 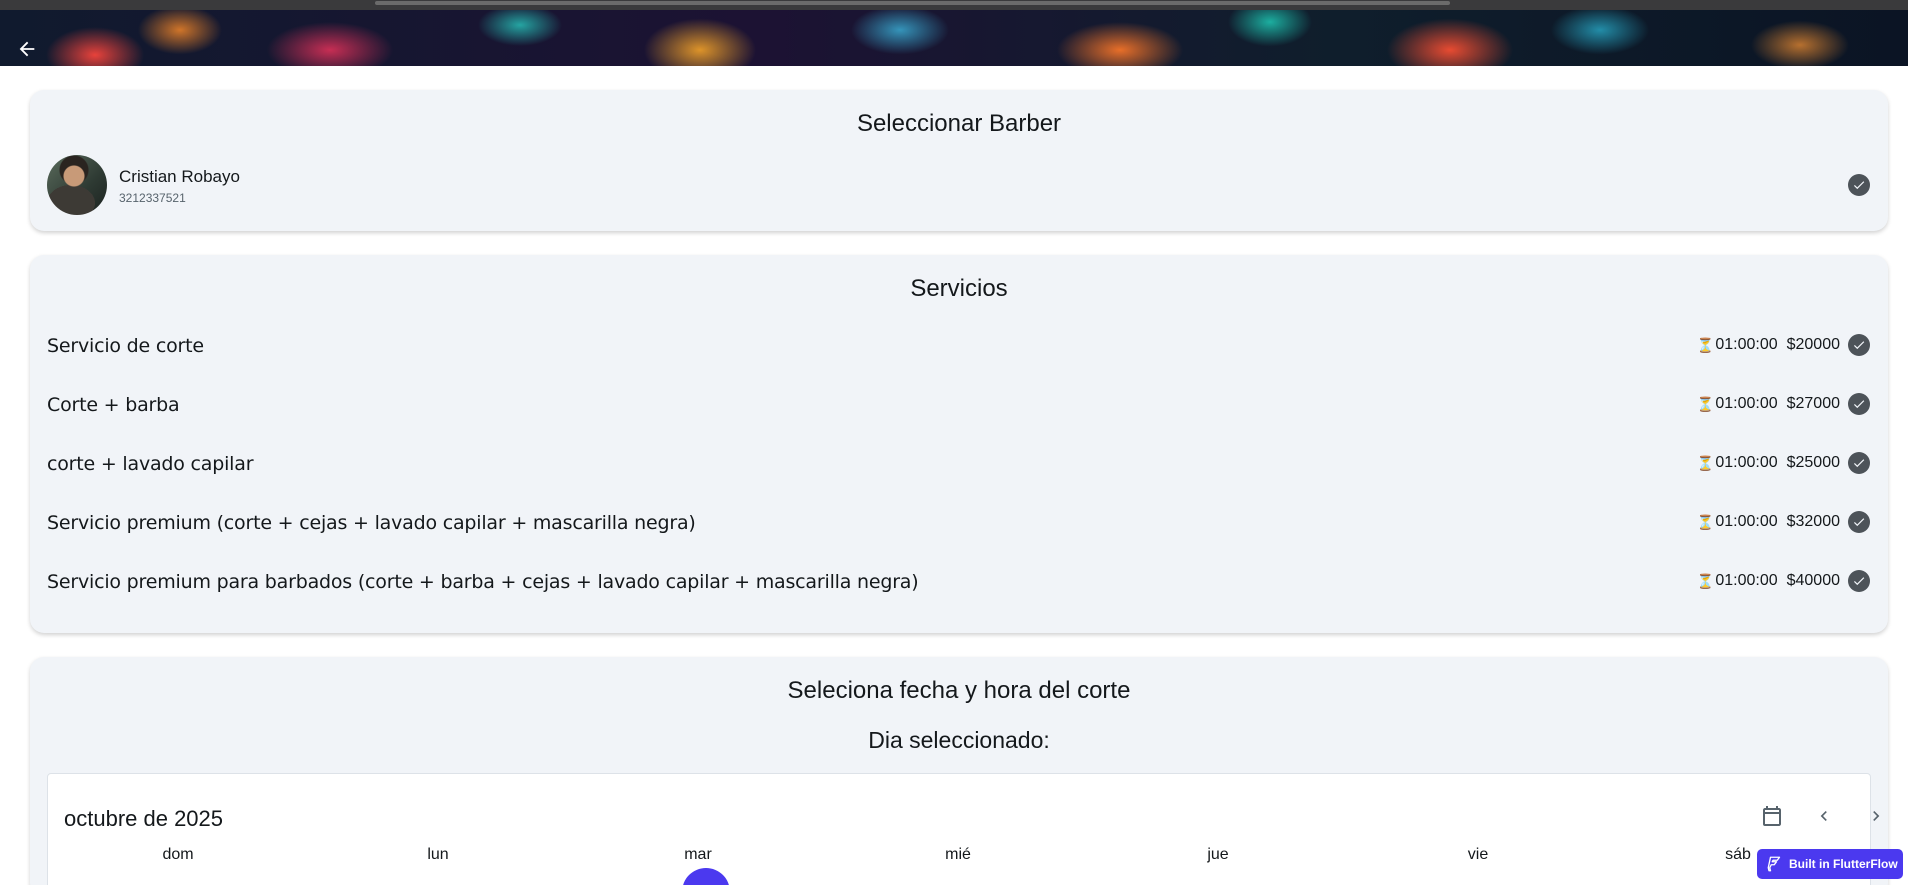 I want to click on service-price: $27000, so click(x=1813, y=403).